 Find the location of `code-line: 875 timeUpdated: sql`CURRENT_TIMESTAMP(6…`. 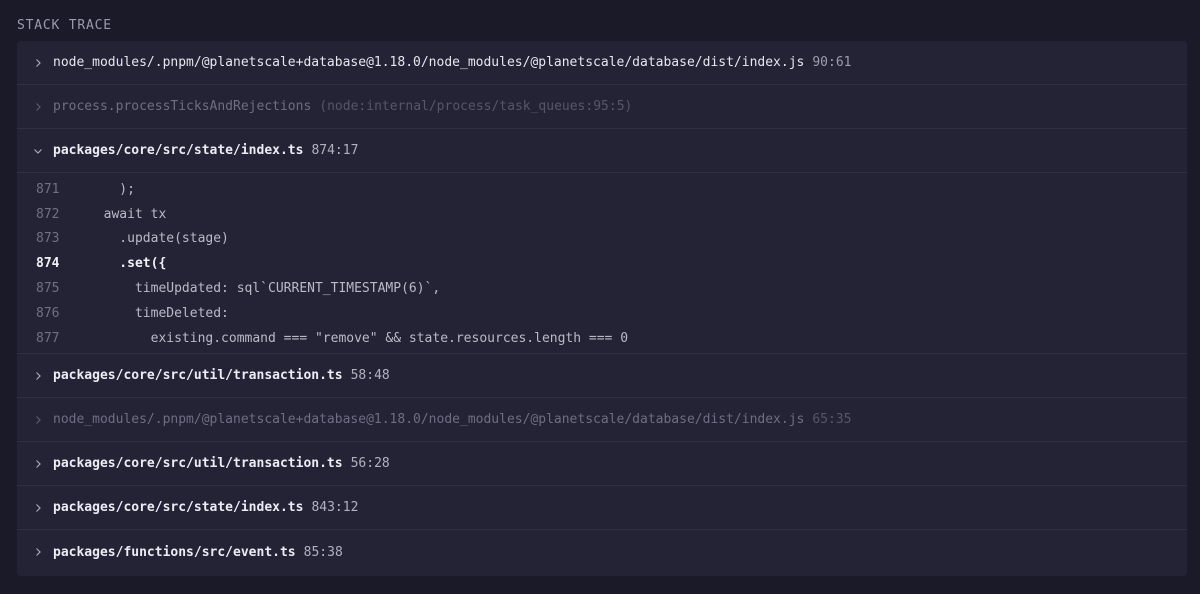

code-line: 875 timeUpdated: sql`CURRENT_TIMESTAMP(6… is located at coordinates (602, 288).